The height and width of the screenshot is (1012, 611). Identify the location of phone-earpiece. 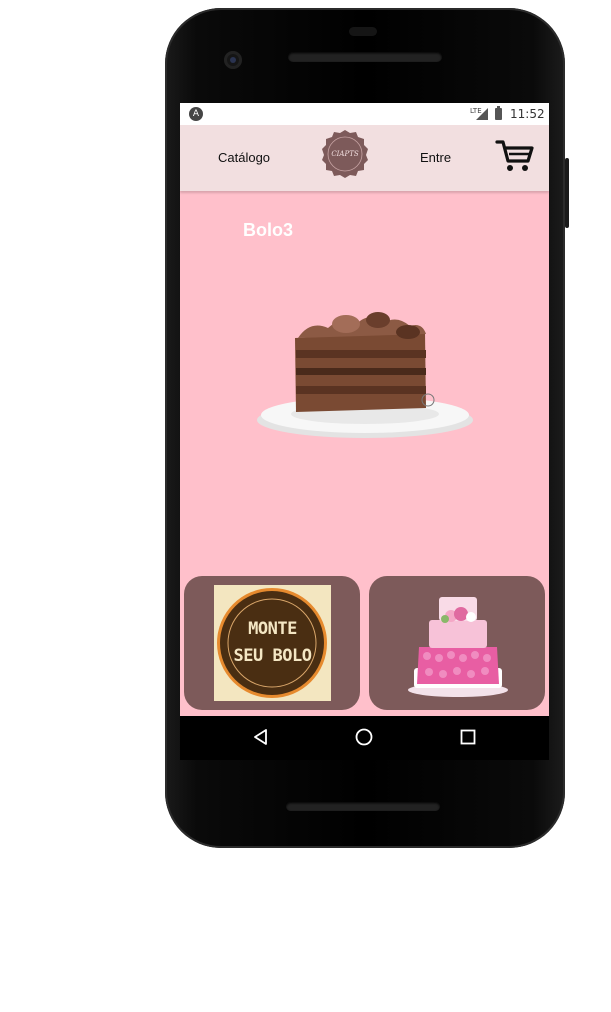
(363, 31).